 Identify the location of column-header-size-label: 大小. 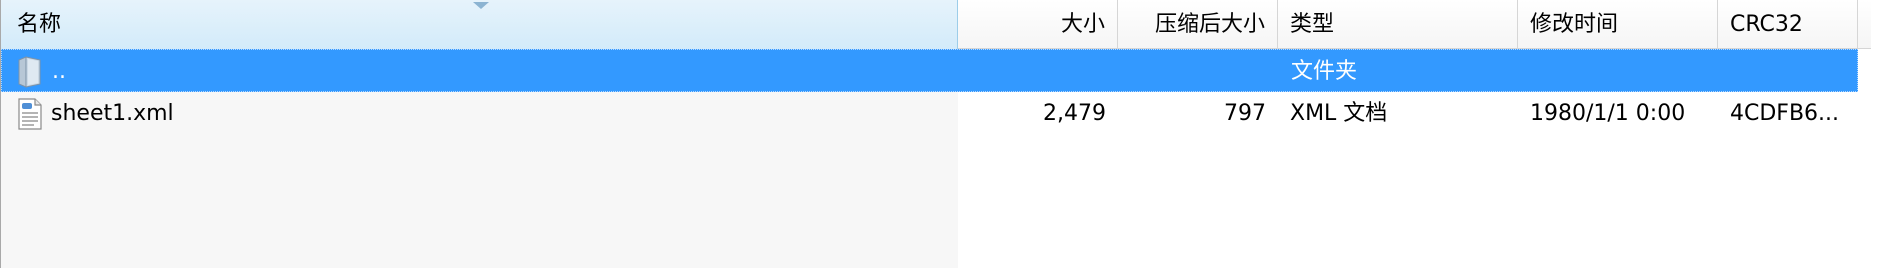
(1082, 24).